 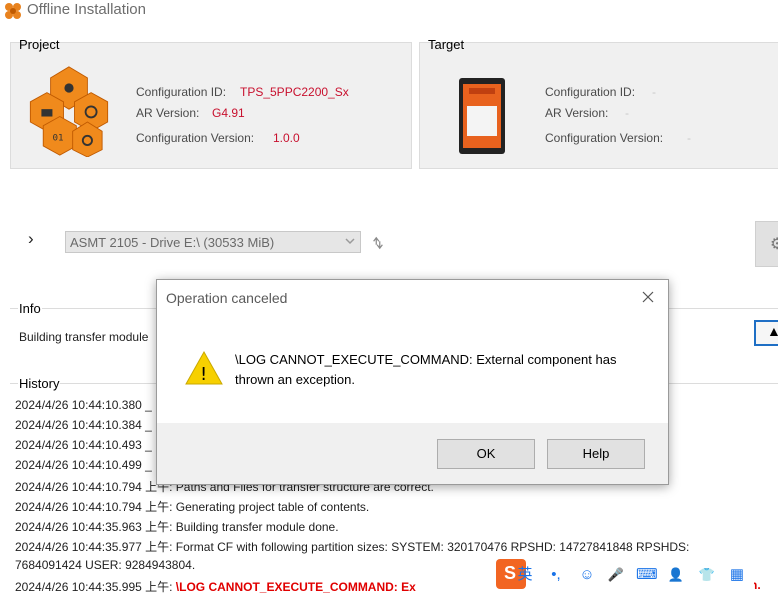 I want to click on info-title: Info, so click(x=30, y=308).